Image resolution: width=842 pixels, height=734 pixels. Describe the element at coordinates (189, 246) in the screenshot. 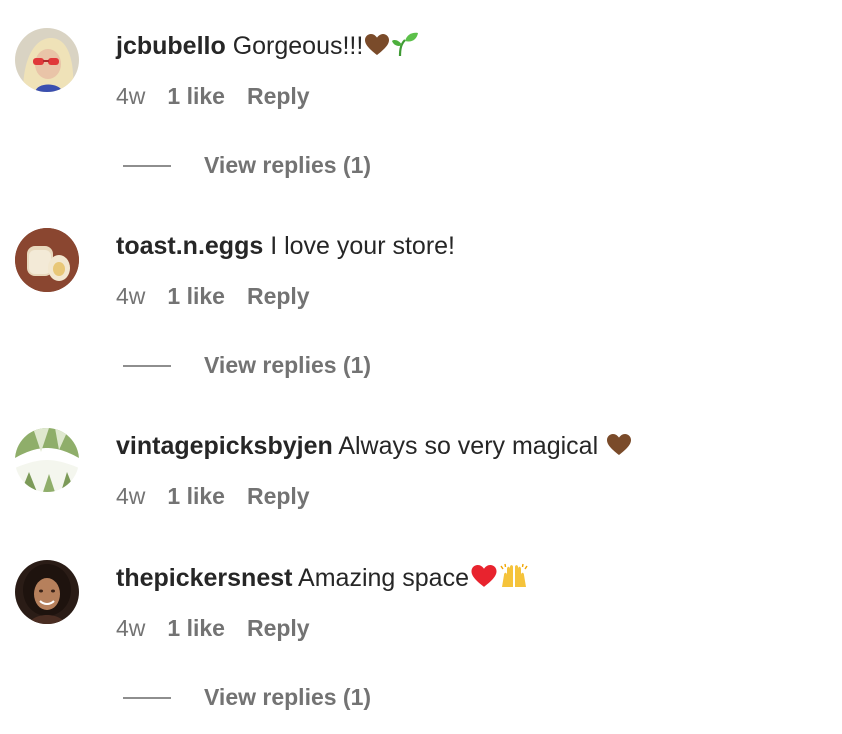

I see `comment-username: toast.n.eggs` at that location.